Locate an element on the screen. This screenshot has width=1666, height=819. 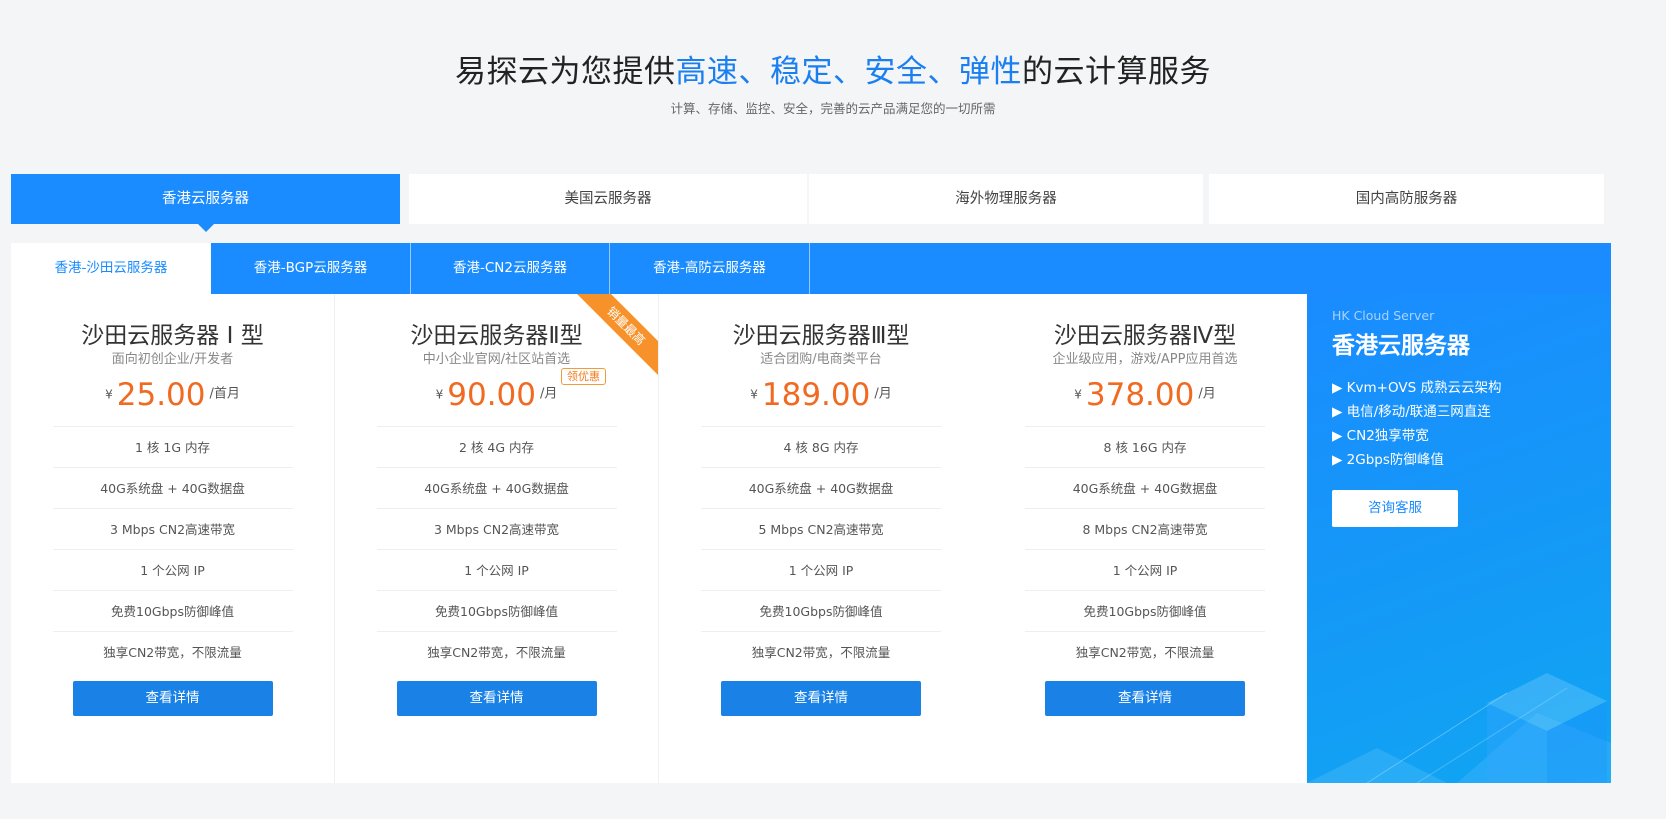
title-suffix: 的云计算服务 is located at coordinates (1116, 72).